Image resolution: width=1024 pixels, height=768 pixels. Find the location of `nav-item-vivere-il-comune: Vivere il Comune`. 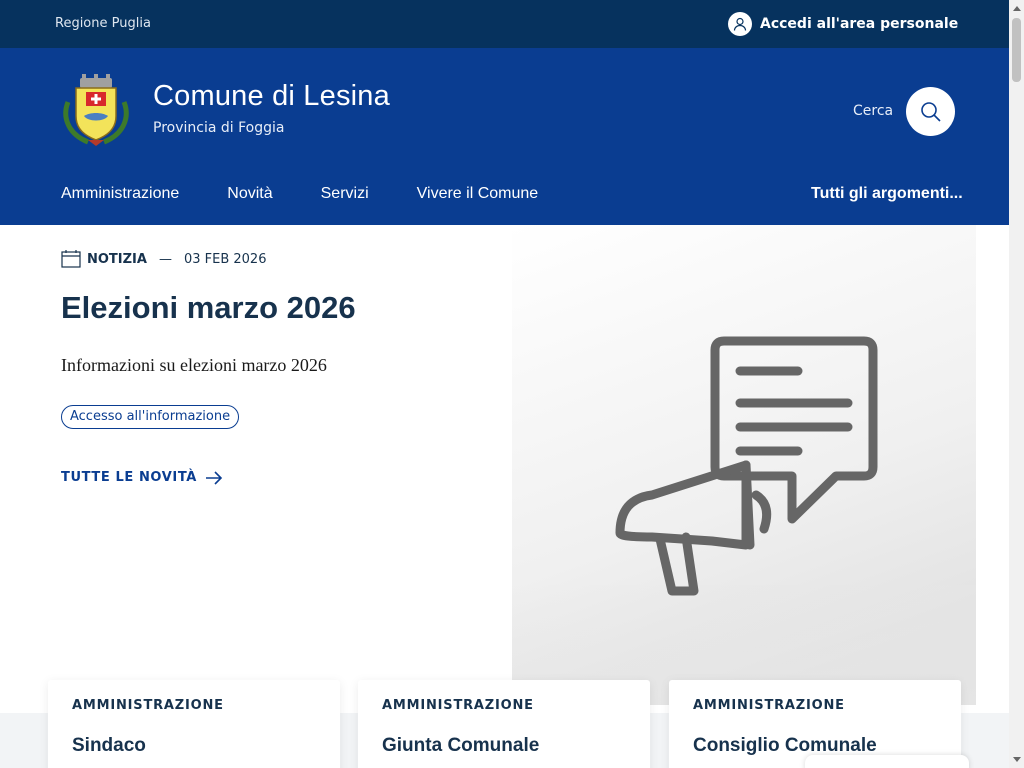

nav-item-vivere-il-comune: Vivere il Comune is located at coordinates (478, 194).